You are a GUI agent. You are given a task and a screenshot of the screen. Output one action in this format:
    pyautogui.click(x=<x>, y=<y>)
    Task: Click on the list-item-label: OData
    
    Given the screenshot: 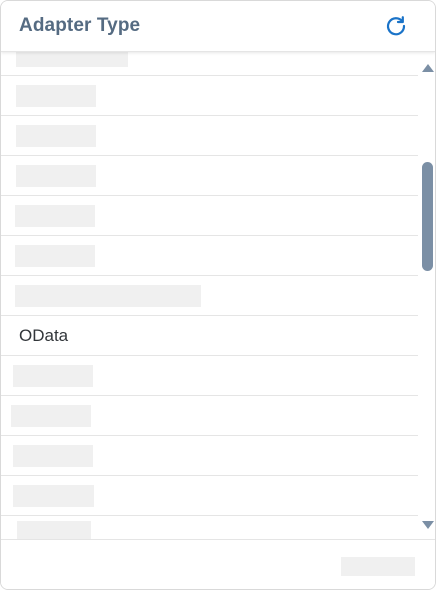 What is the action you would take?
    pyautogui.click(x=44, y=335)
    